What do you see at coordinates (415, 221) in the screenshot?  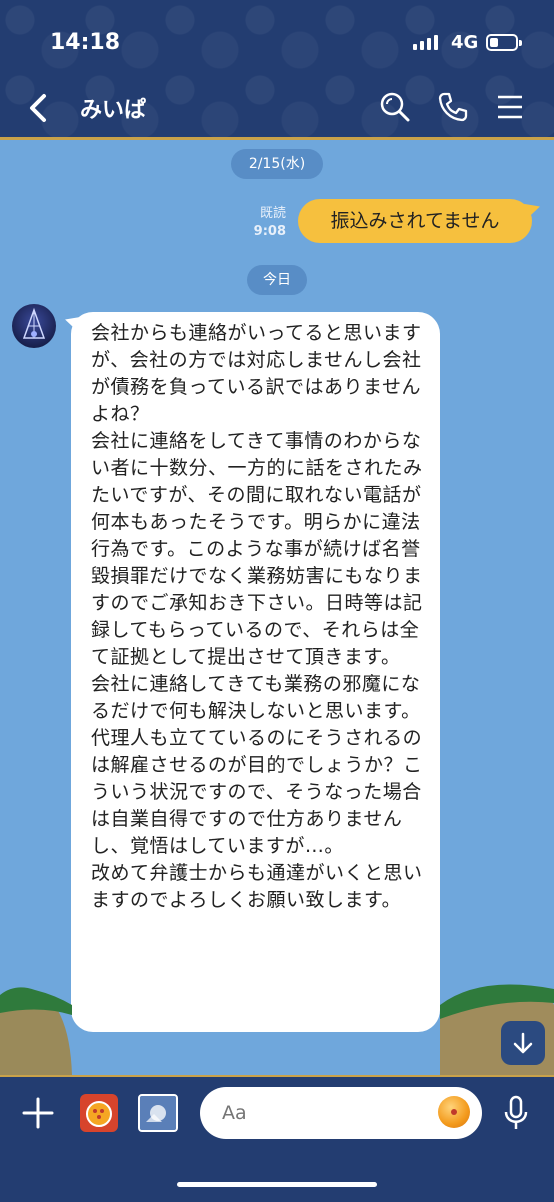 I see `my-message-bubble: 振込みされてません` at bounding box center [415, 221].